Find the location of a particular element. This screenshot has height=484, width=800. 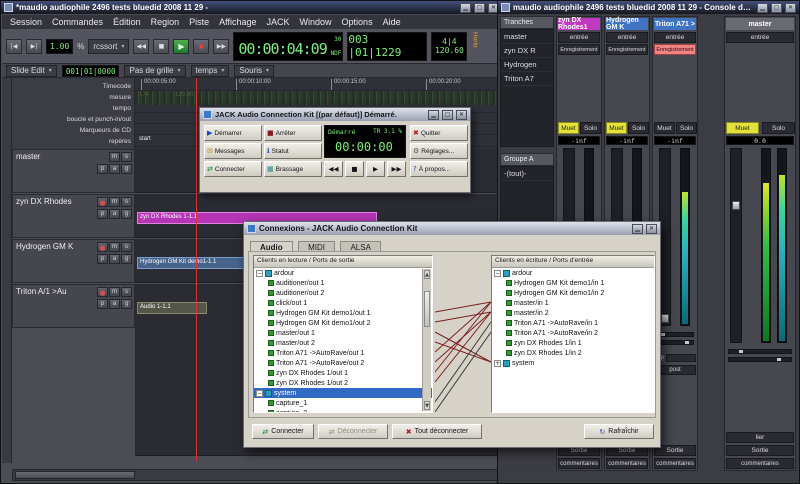

port-item: zyn DX Rhodes 1/in 1 is located at coordinates (573, 343).